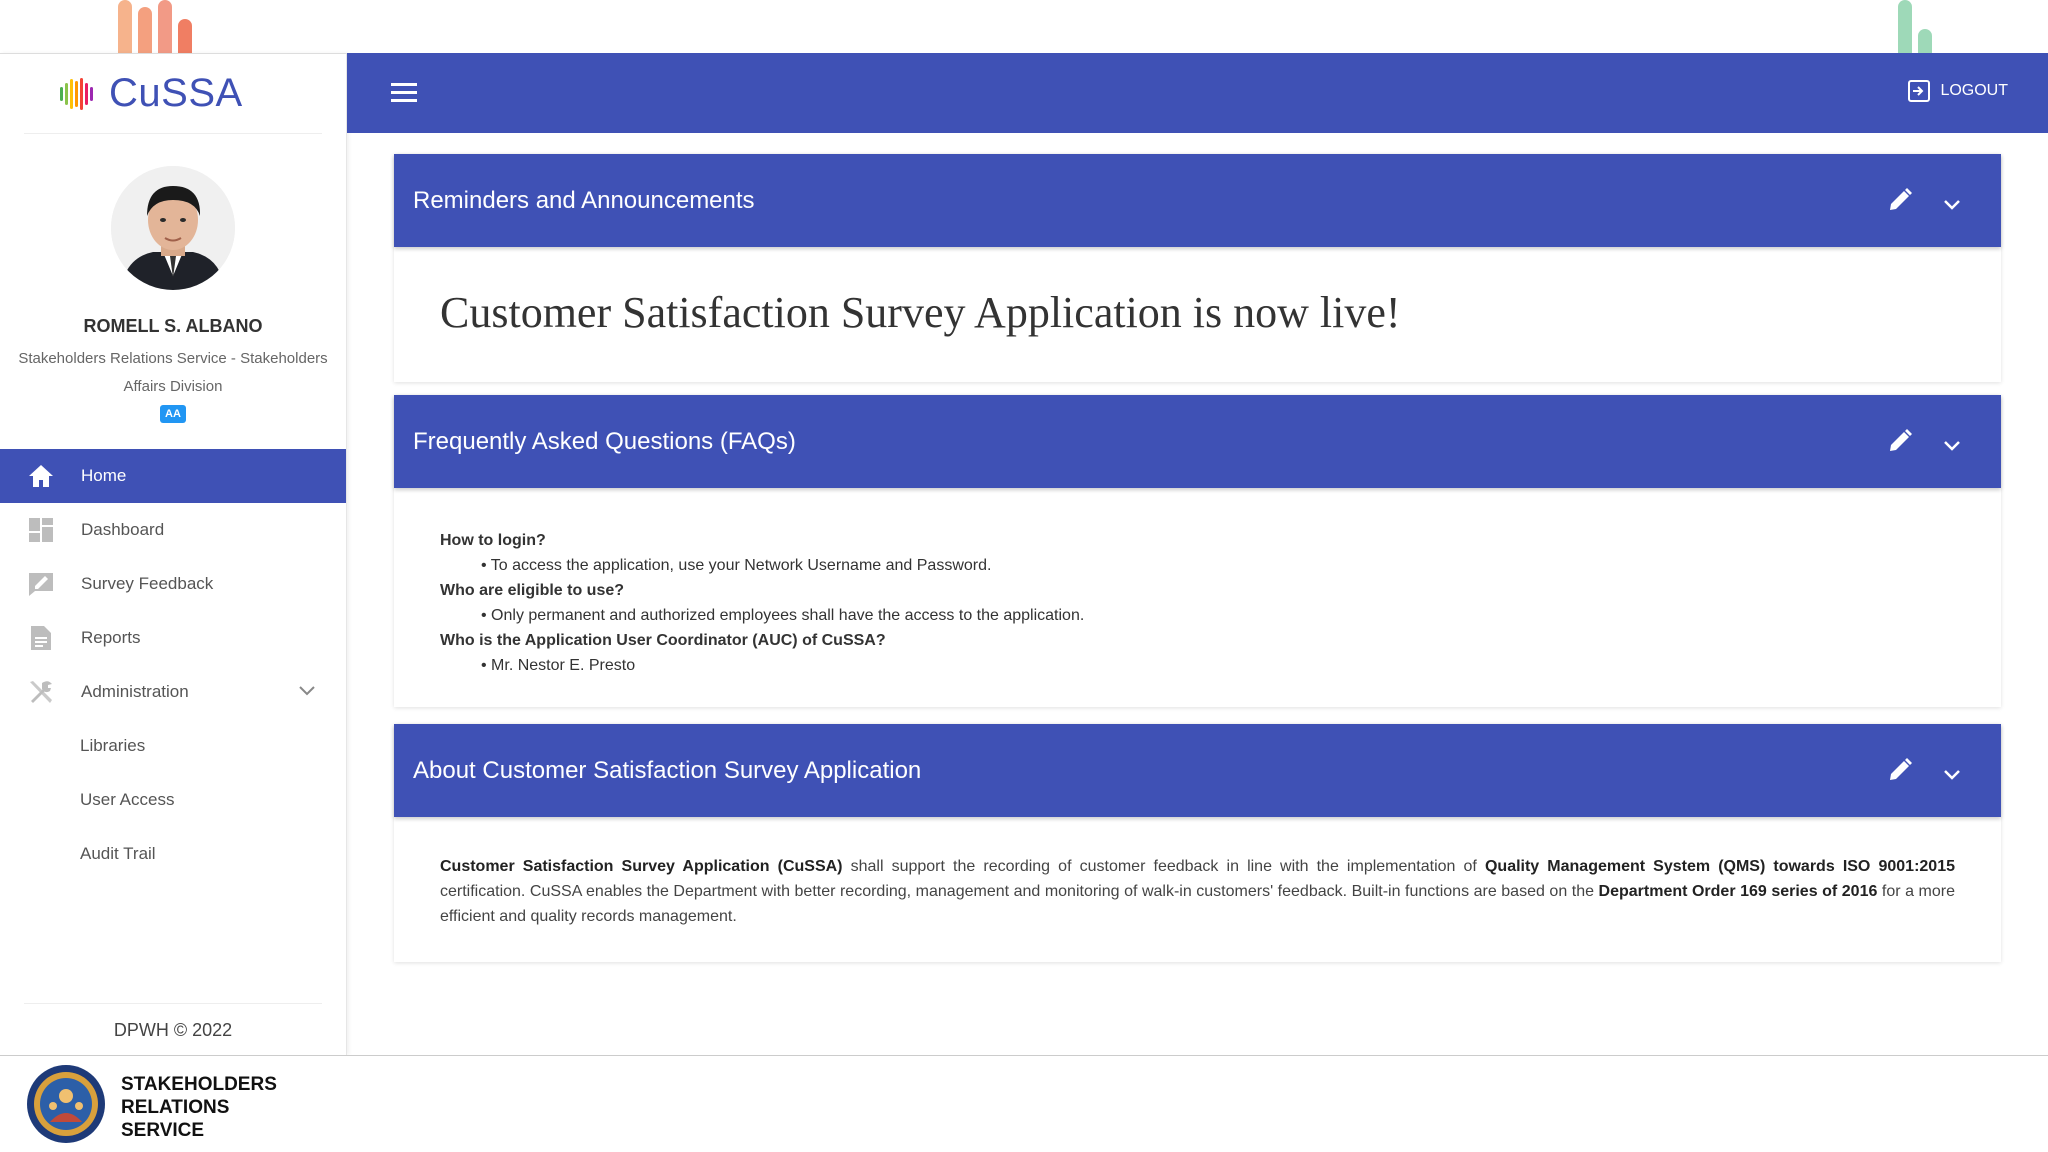  What do you see at coordinates (199, 1084) in the screenshot?
I see `org-line-1: STAKEHOLDERS` at bounding box center [199, 1084].